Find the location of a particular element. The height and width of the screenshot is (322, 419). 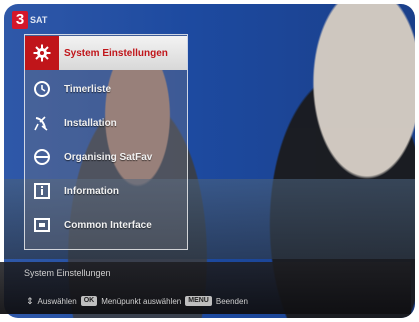

hint-label-menu-item: Menüpunkt auswählen is located at coordinates (141, 301).